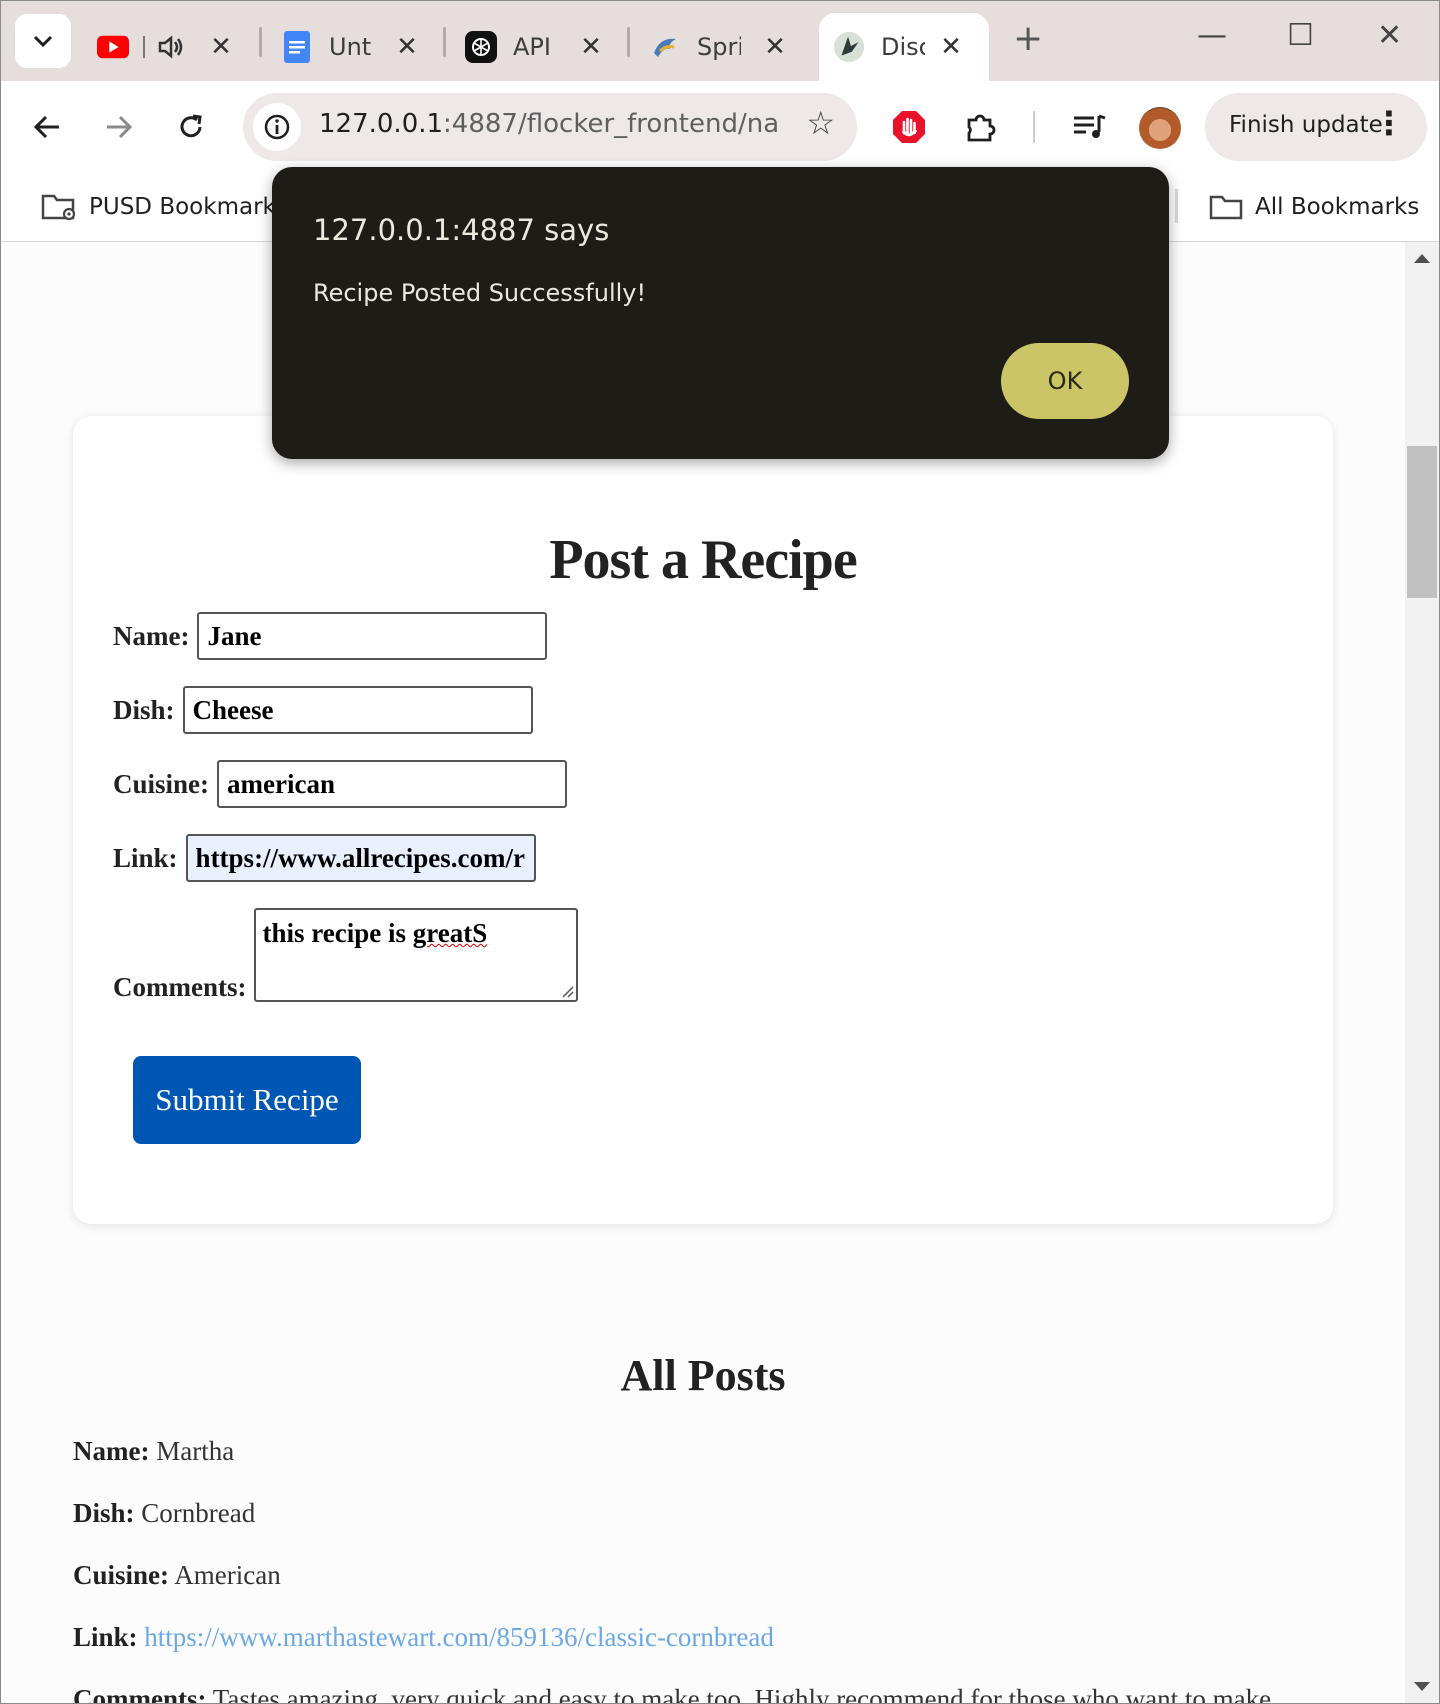  Describe the element at coordinates (180, 987) in the screenshot. I see `comments-label: Comments:` at that location.